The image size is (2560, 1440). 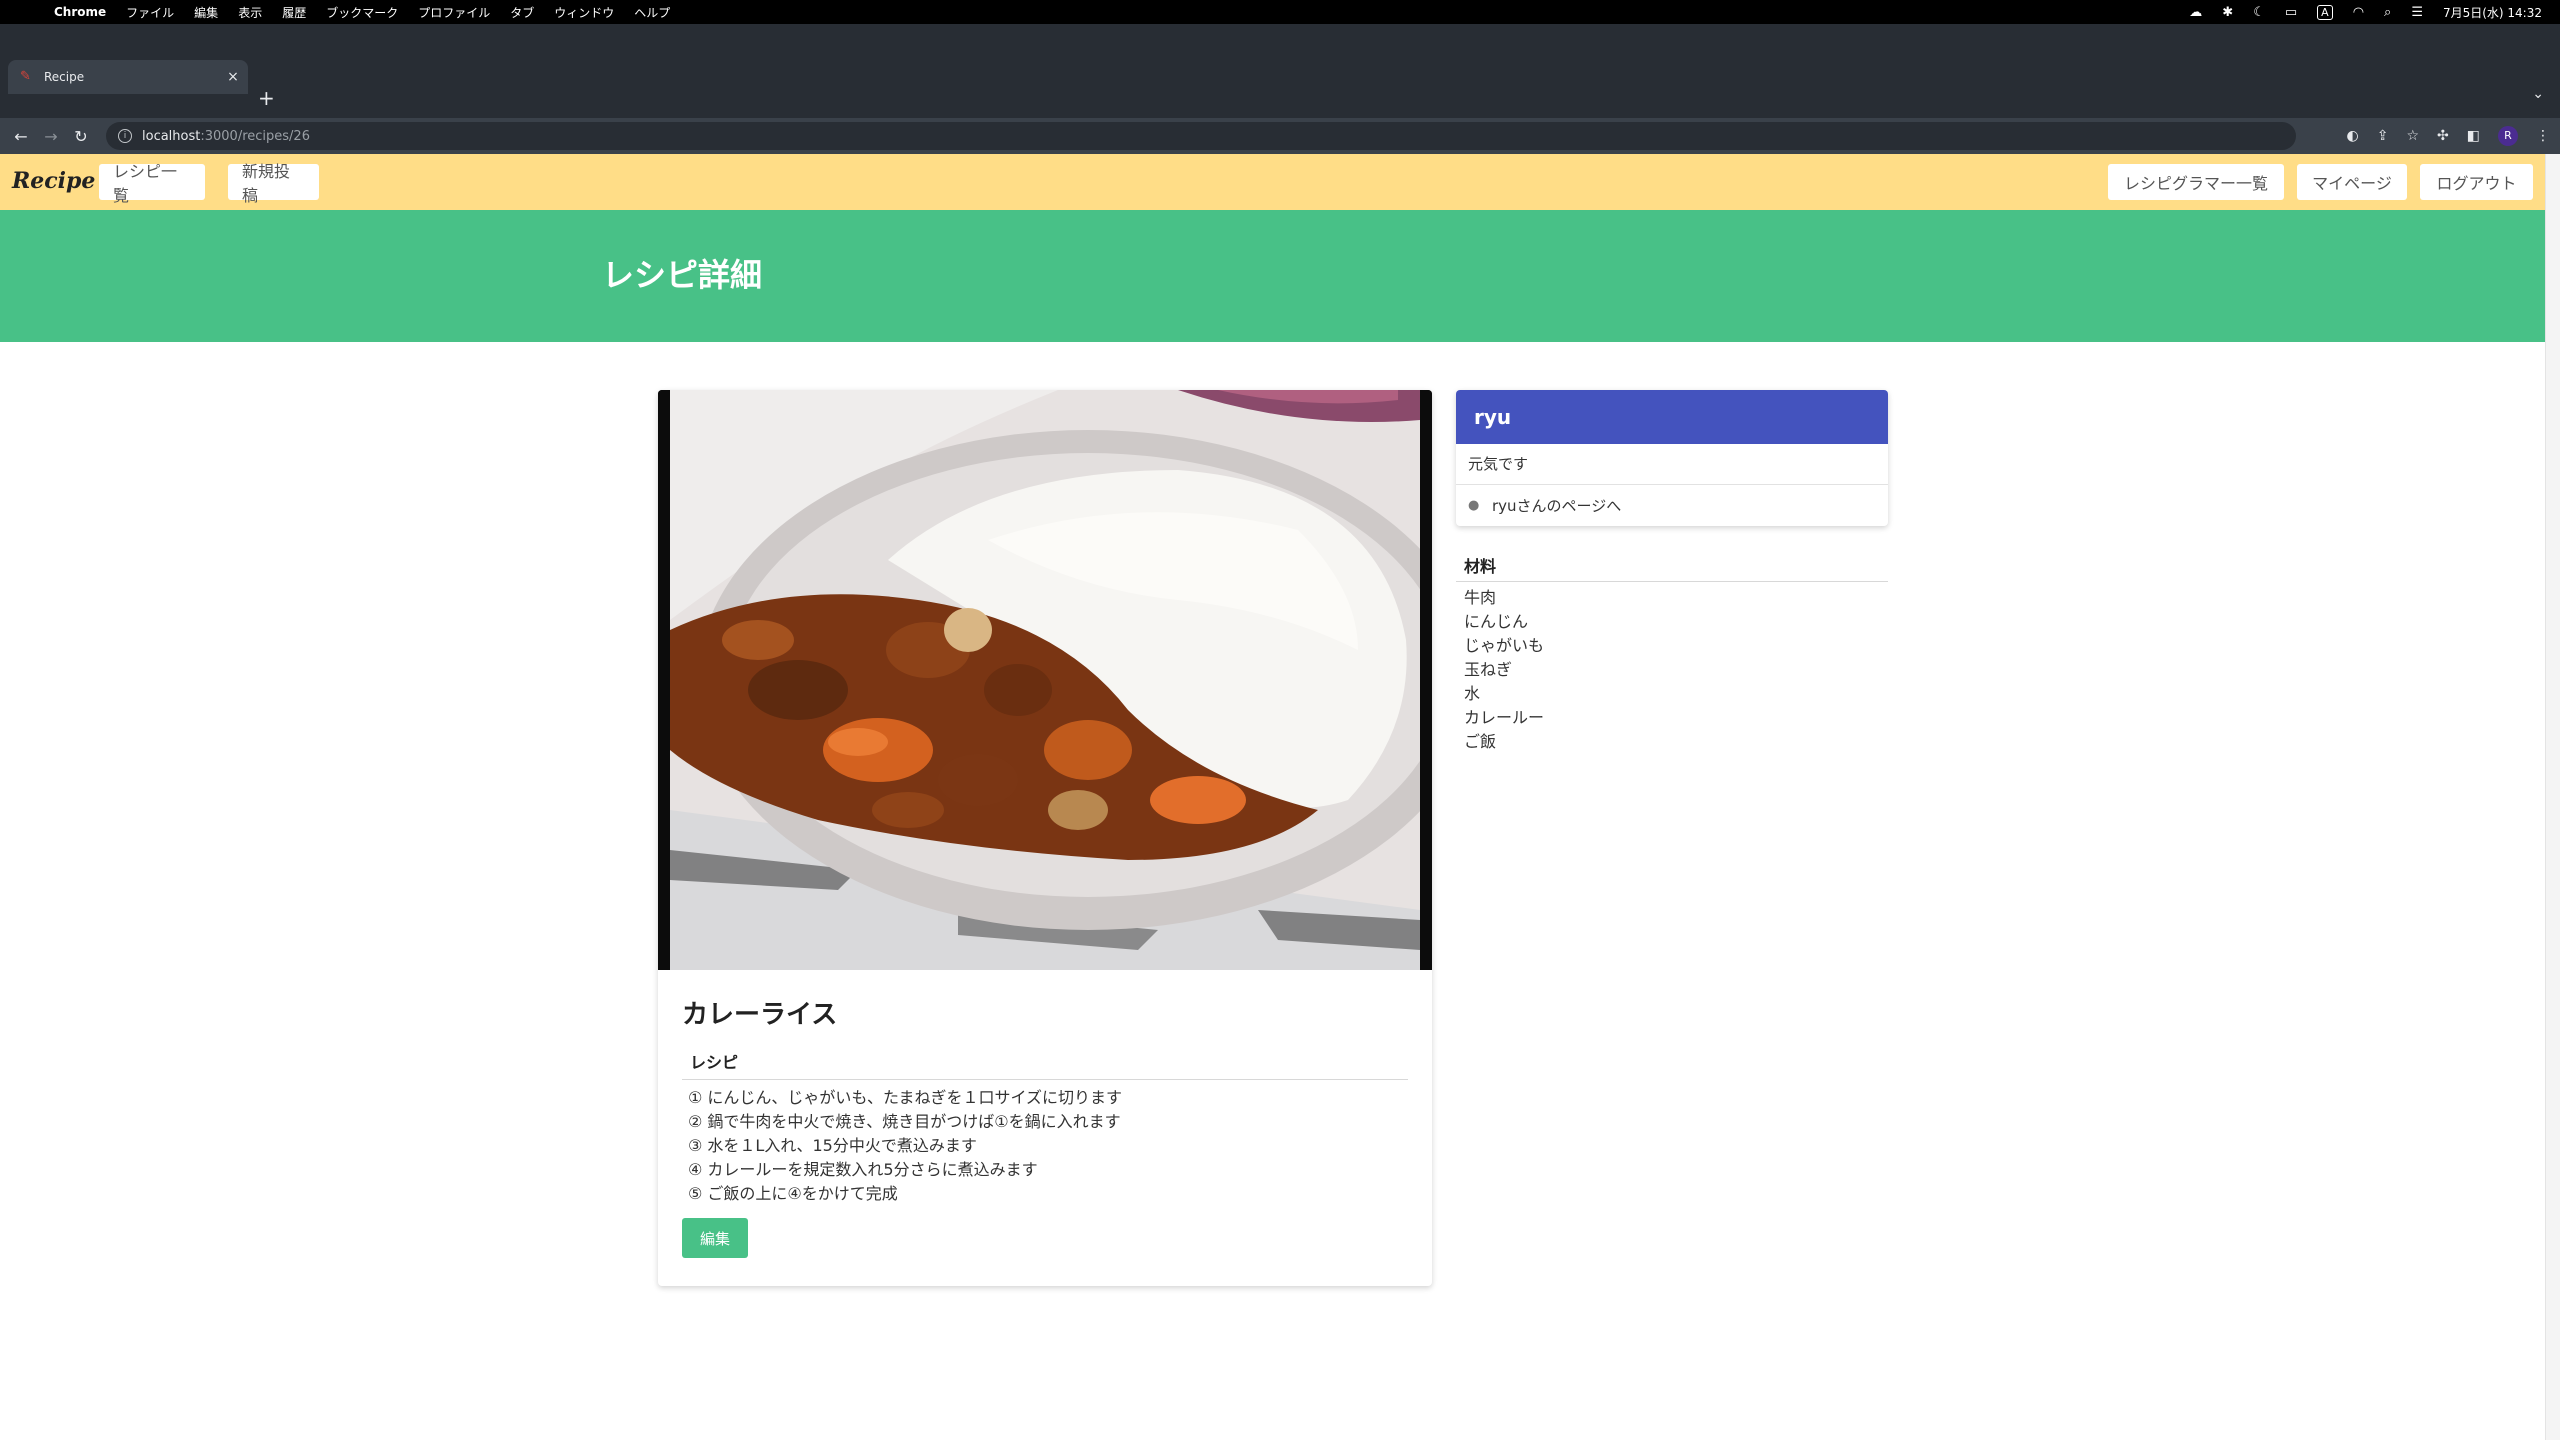 I want to click on hat-icon: ☁, so click(x=2195, y=12).